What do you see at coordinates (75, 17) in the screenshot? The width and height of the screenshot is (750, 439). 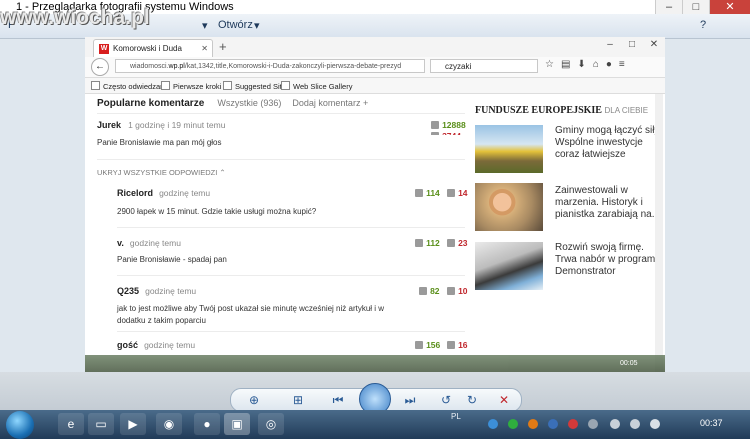 I see `watermark: www.wiocha.pl` at bounding box center [75, 17].